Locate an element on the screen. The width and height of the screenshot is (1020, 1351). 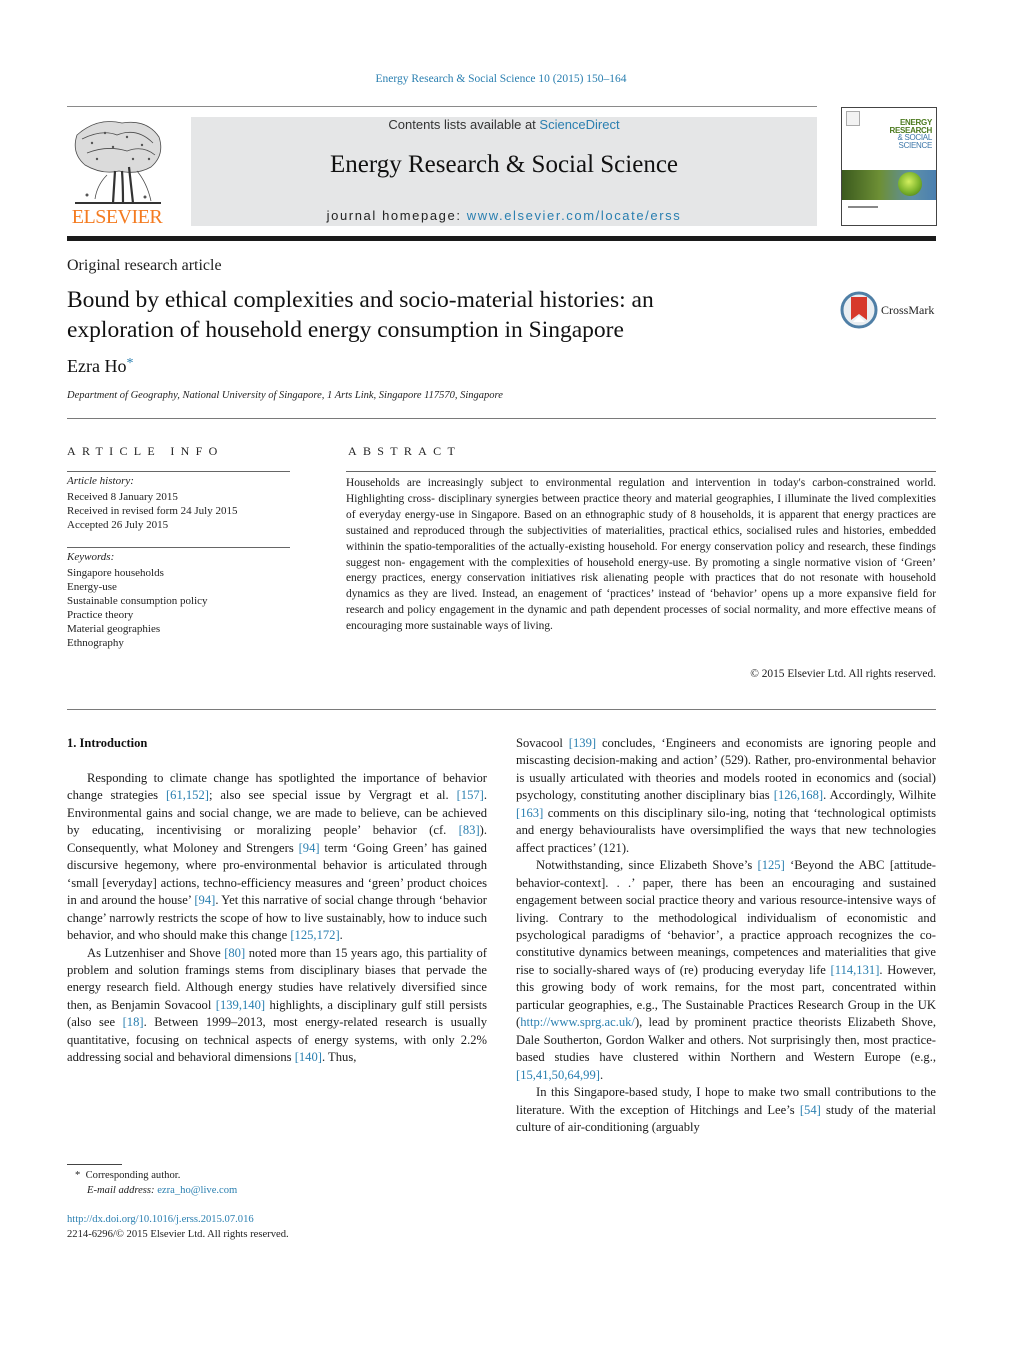
masthead-thick-divider is located at coordinates (501, 238).